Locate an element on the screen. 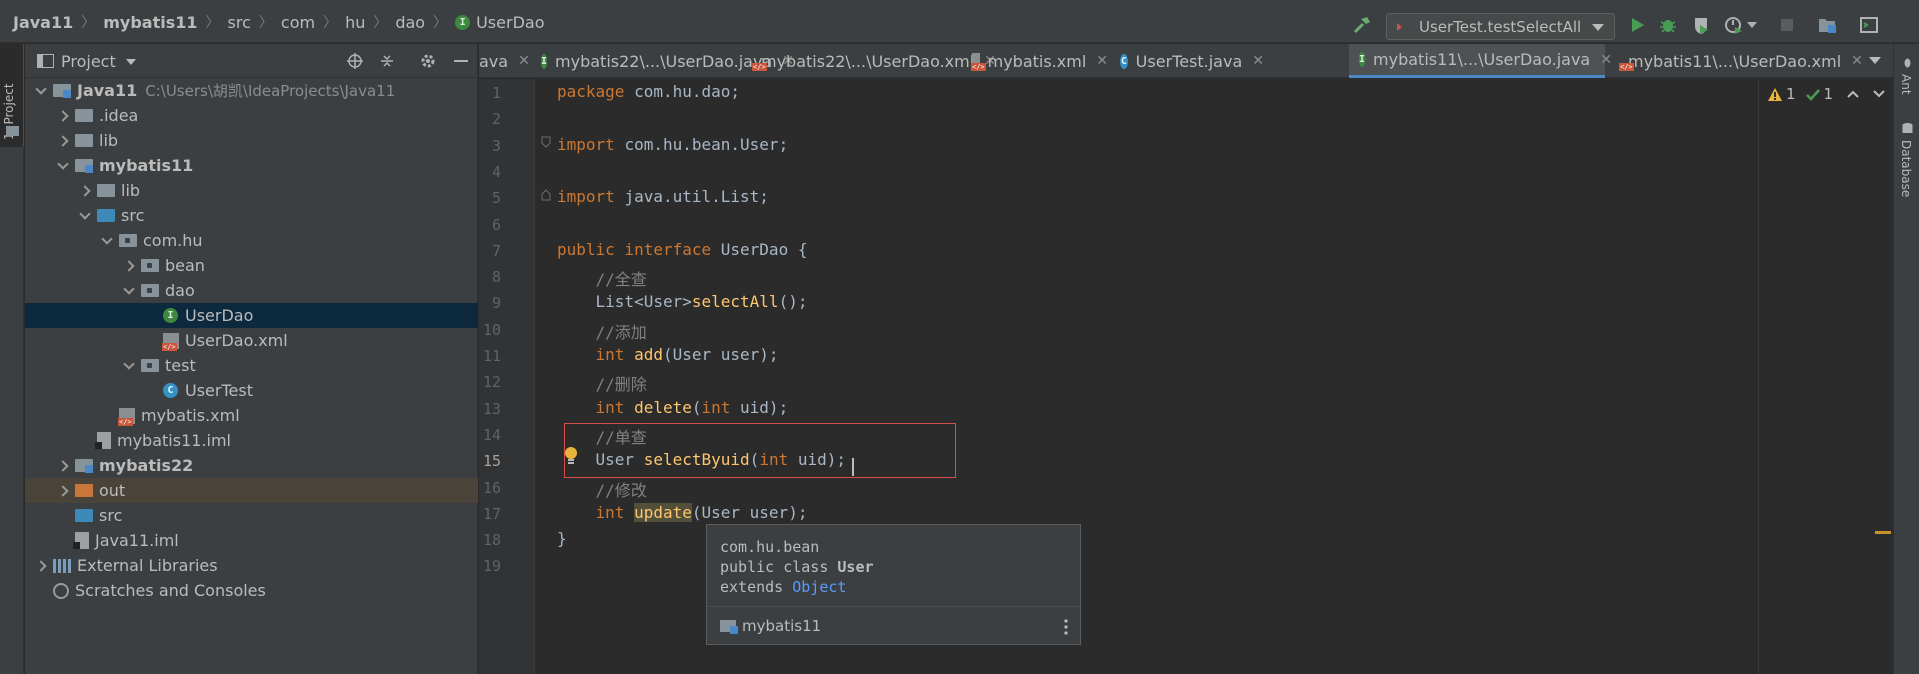 Image resolution: width=1919 pixels, height=674 pixels. gear-icon is located at coordinates (428, 61).